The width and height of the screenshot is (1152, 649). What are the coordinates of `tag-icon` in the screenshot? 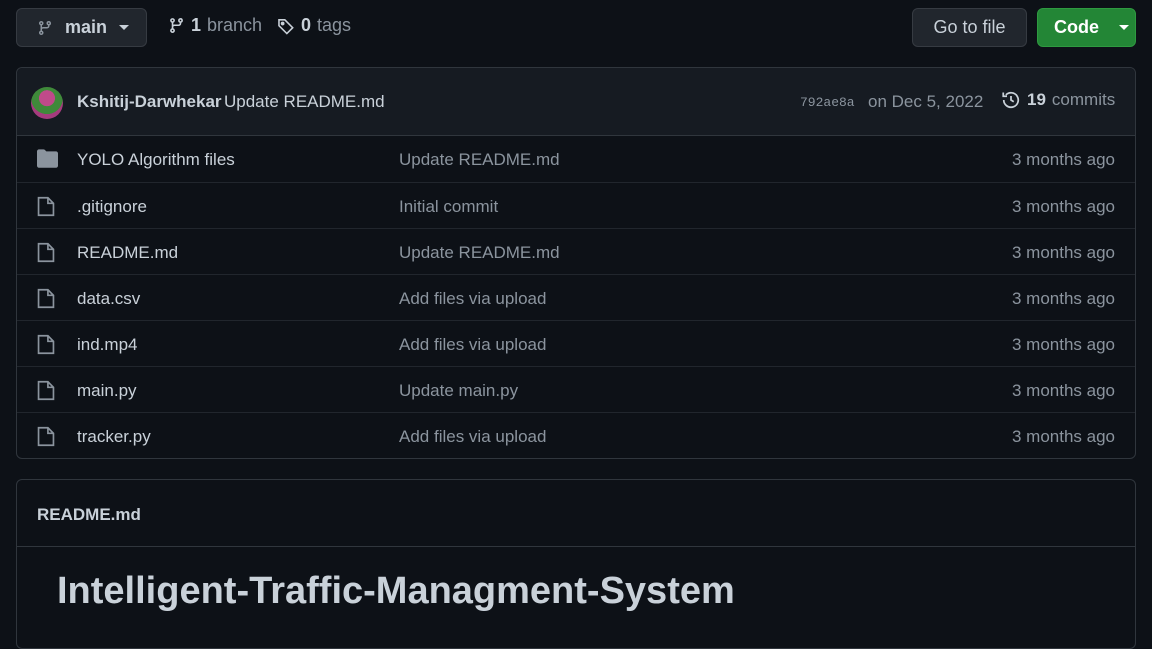 It's located at (286, 26).